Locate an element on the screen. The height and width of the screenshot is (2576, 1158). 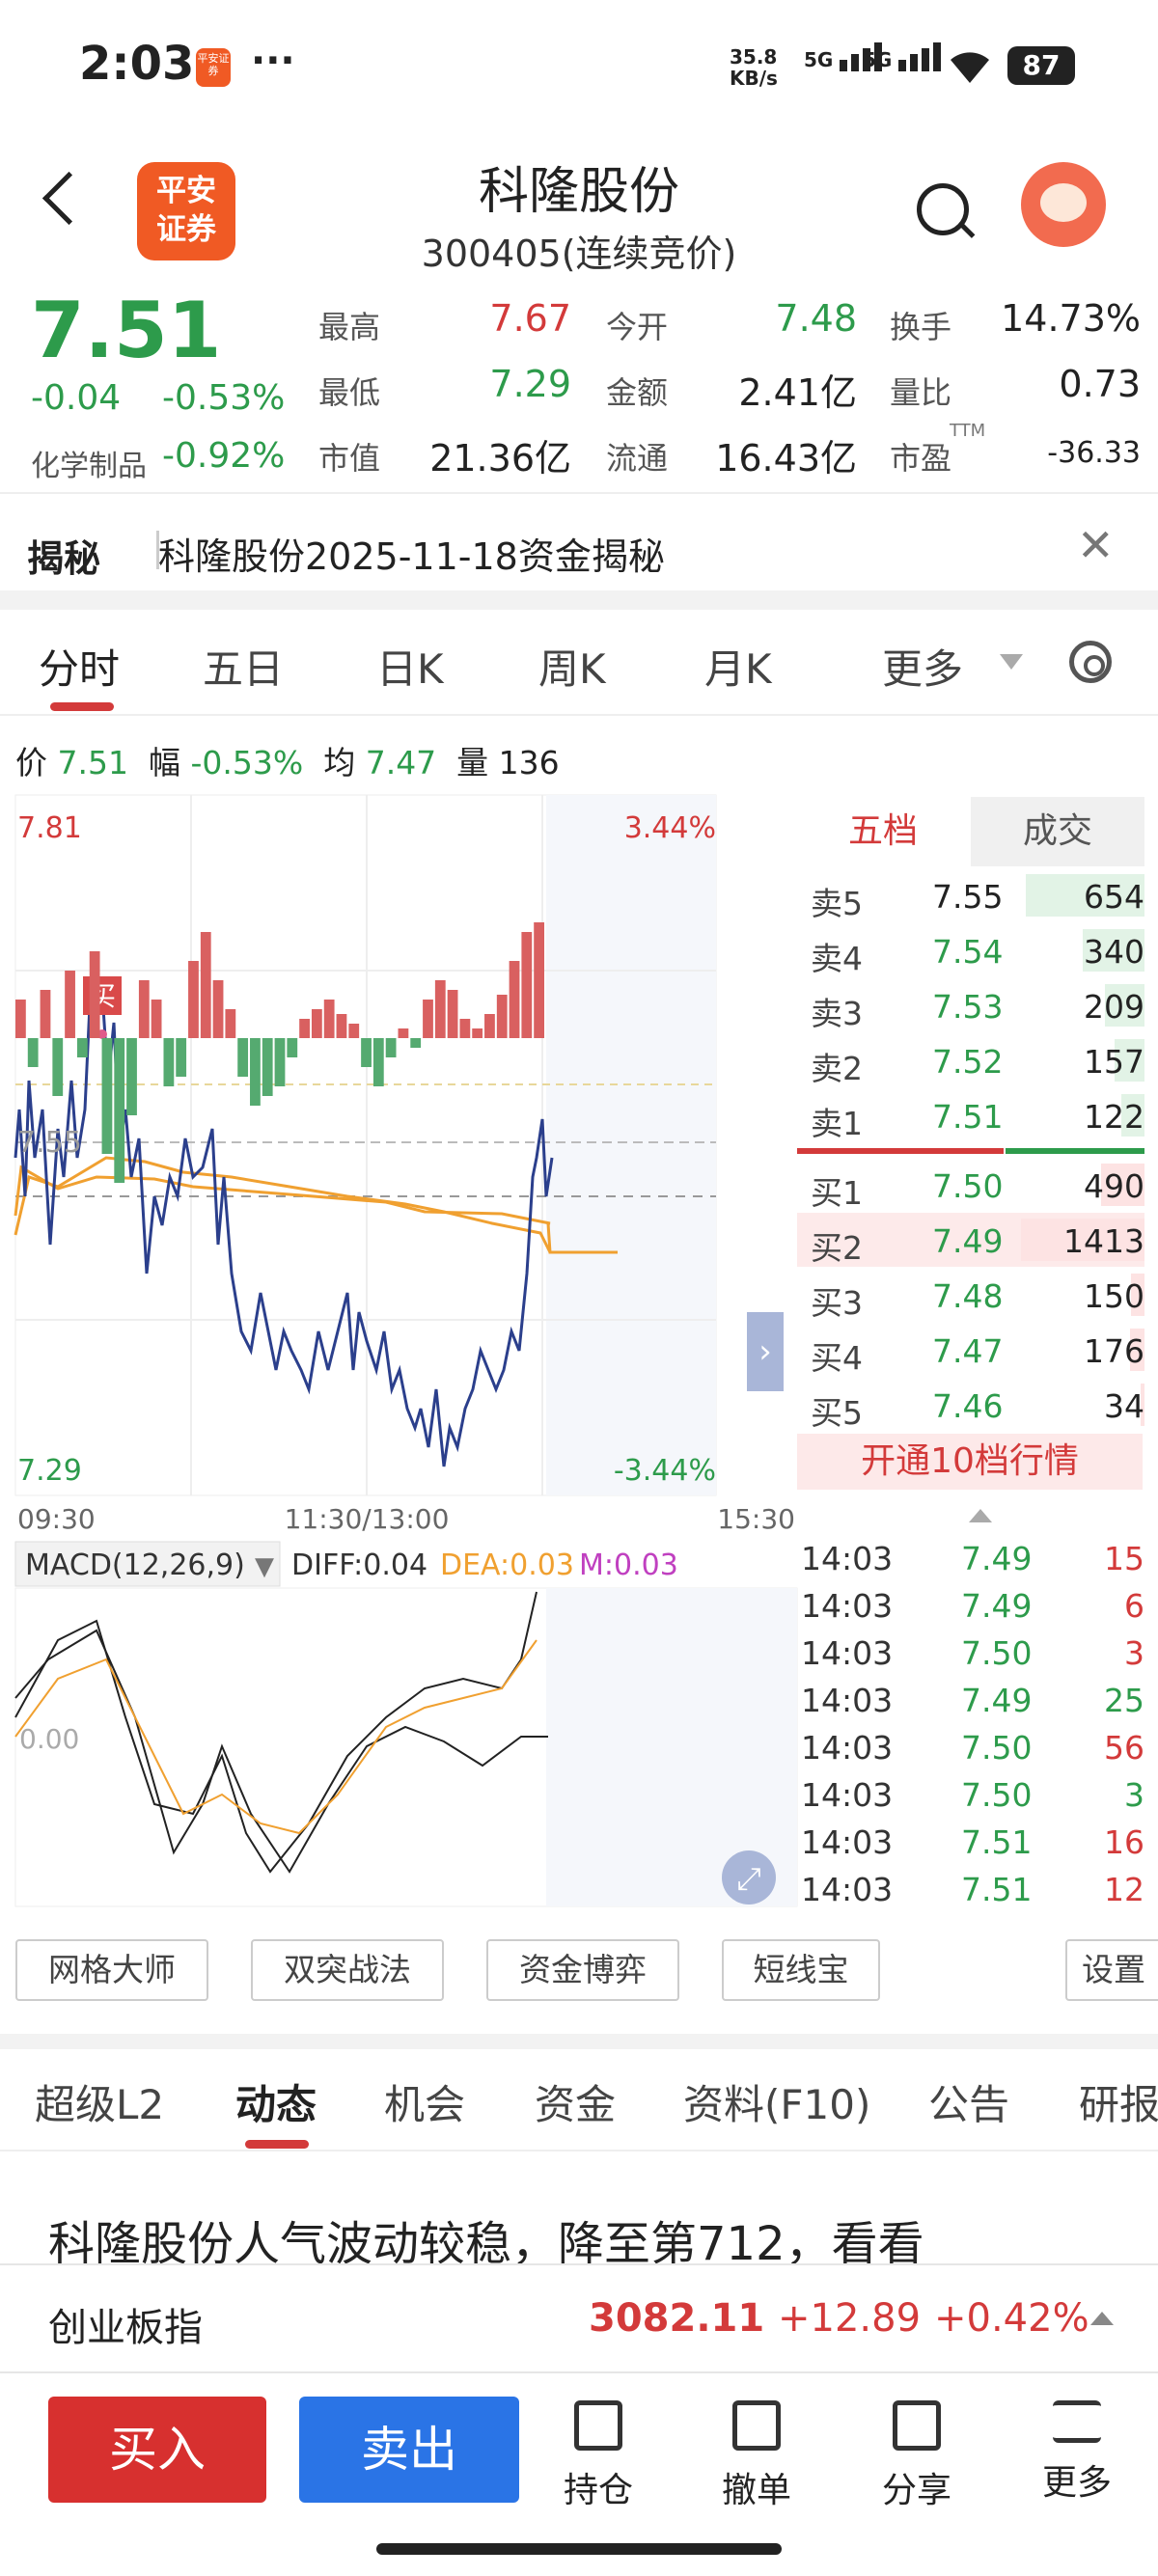
quote-value: 16.43亿 is located at coordinates (786, 459).